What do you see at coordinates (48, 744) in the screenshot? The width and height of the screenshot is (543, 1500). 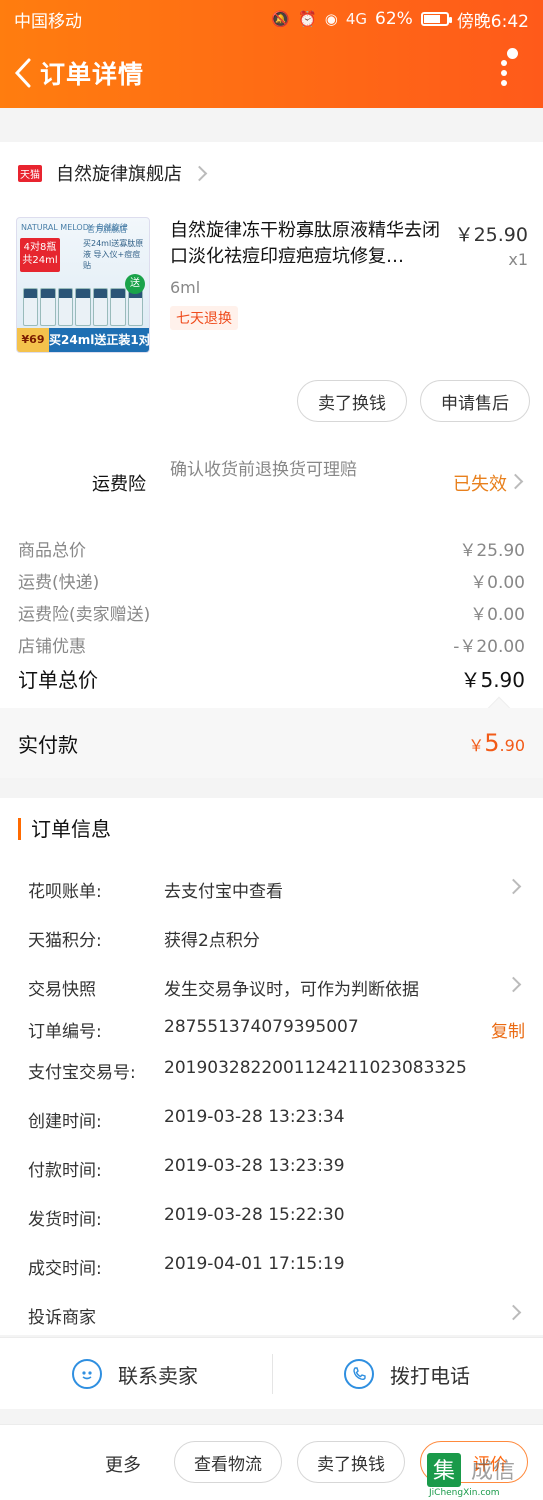 I see `paid-label: 实付款` at bounding box center [48, 744].